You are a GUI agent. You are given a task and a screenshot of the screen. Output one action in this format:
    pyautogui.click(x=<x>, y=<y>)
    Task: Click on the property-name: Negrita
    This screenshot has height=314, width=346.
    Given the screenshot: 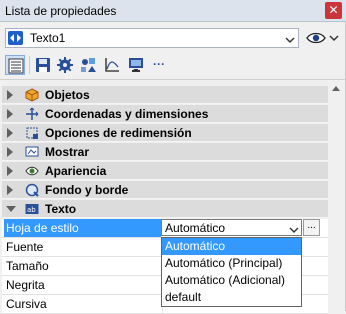 What is the action you would take?
    pyautogui.click(x=25, y=285)
    